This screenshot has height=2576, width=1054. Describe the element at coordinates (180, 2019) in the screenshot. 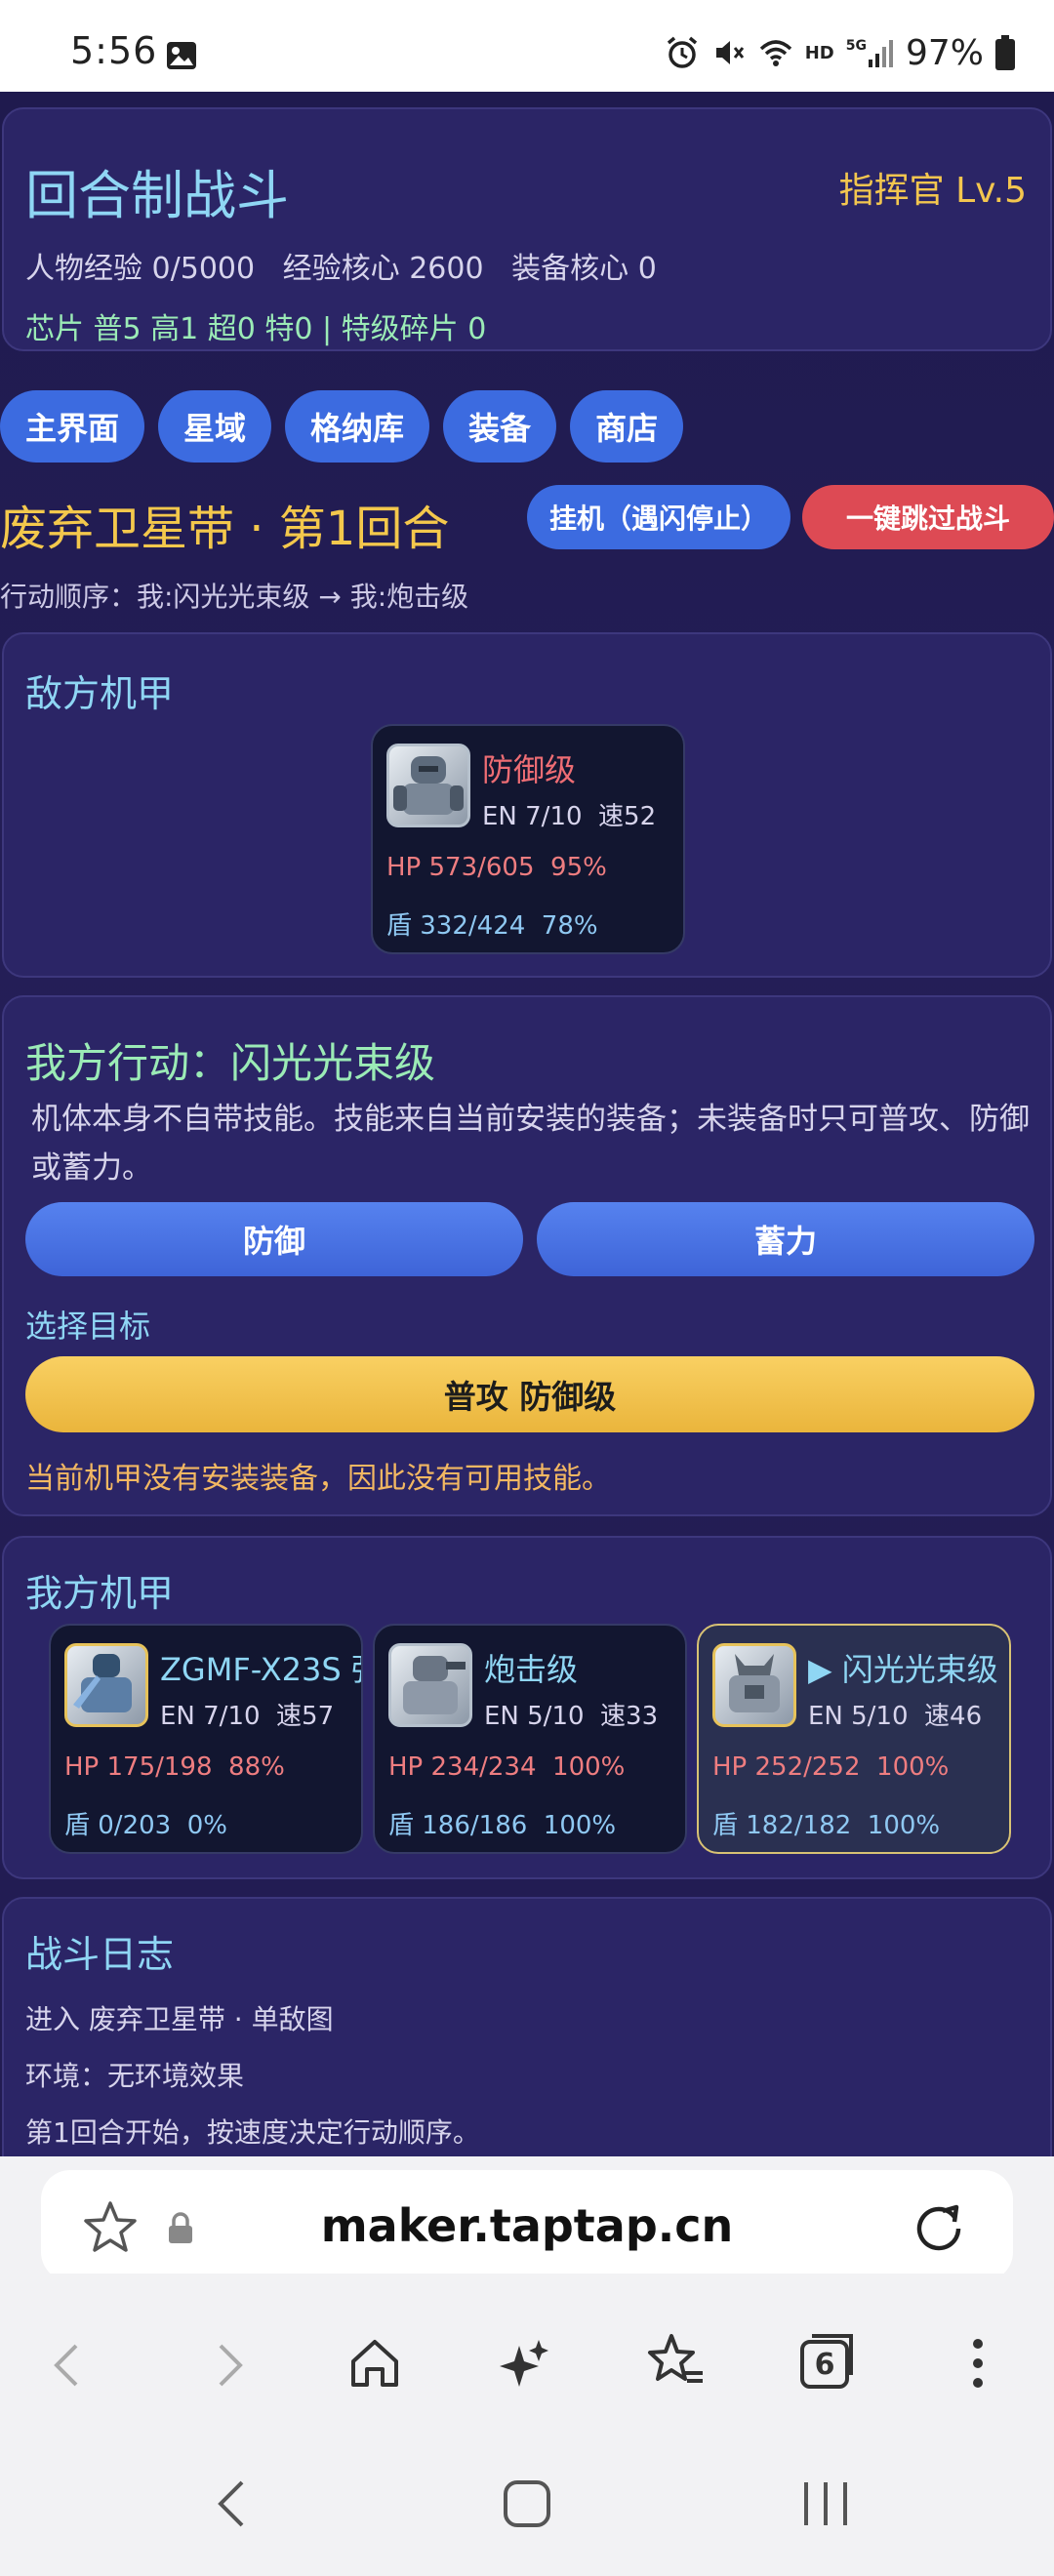

I see `log-line: 进入 废弃卫星带 · 单敌图` at that location.